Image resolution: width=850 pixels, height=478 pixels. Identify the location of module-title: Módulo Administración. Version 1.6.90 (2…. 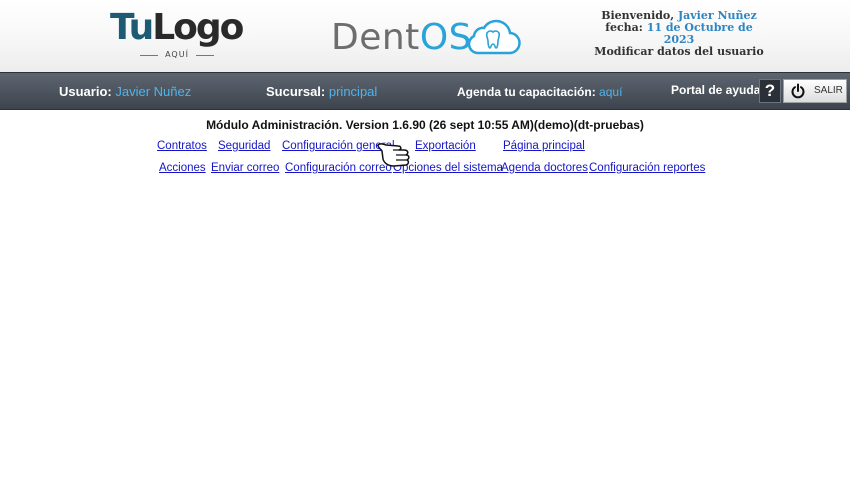
(425, 125).